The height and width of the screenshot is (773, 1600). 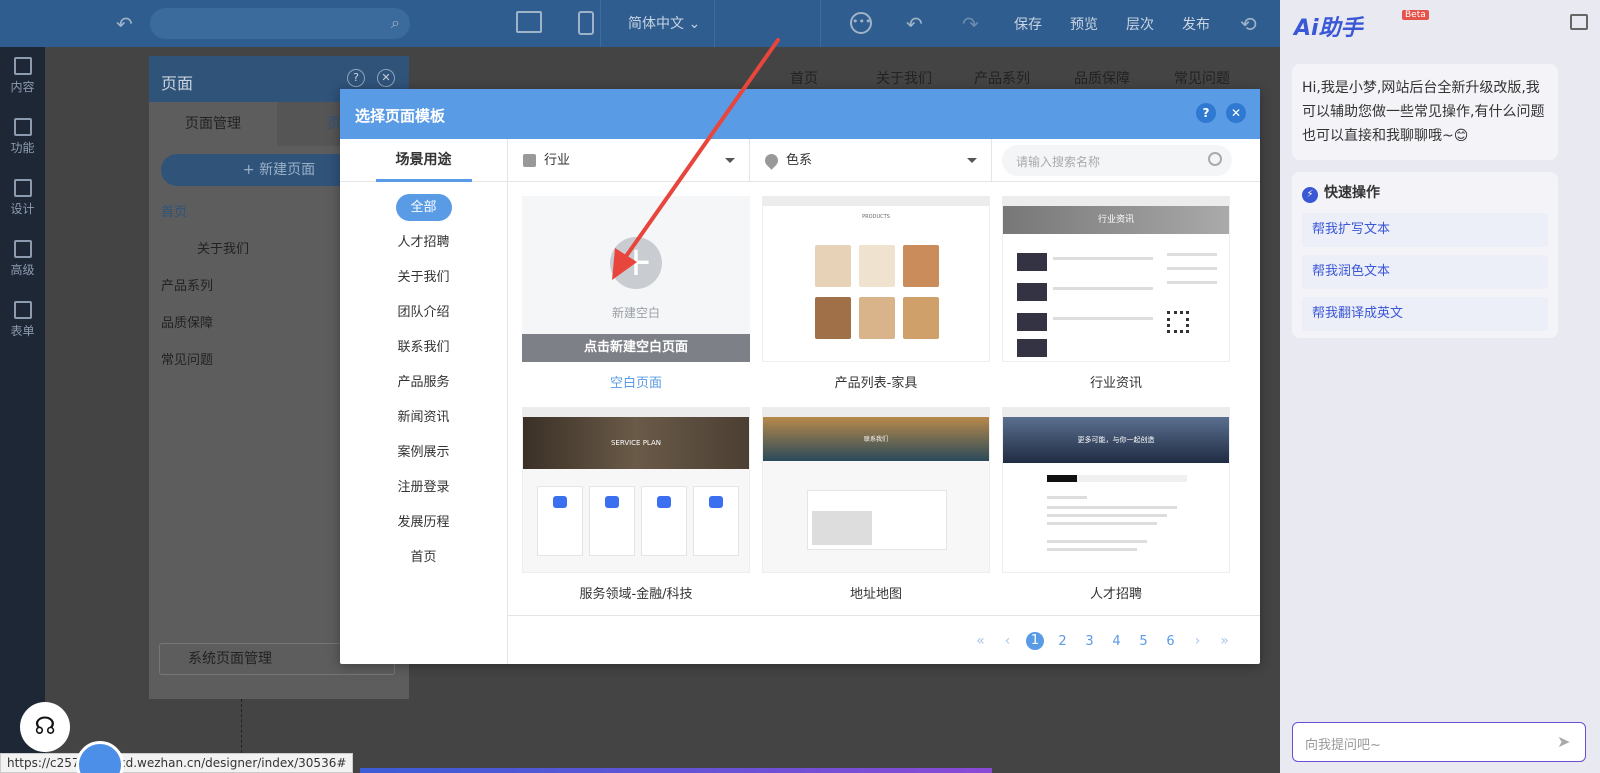 I want to click on pagination: « ‹ 1 2 3 4 5 6 › », so click(x=1102, y=641).